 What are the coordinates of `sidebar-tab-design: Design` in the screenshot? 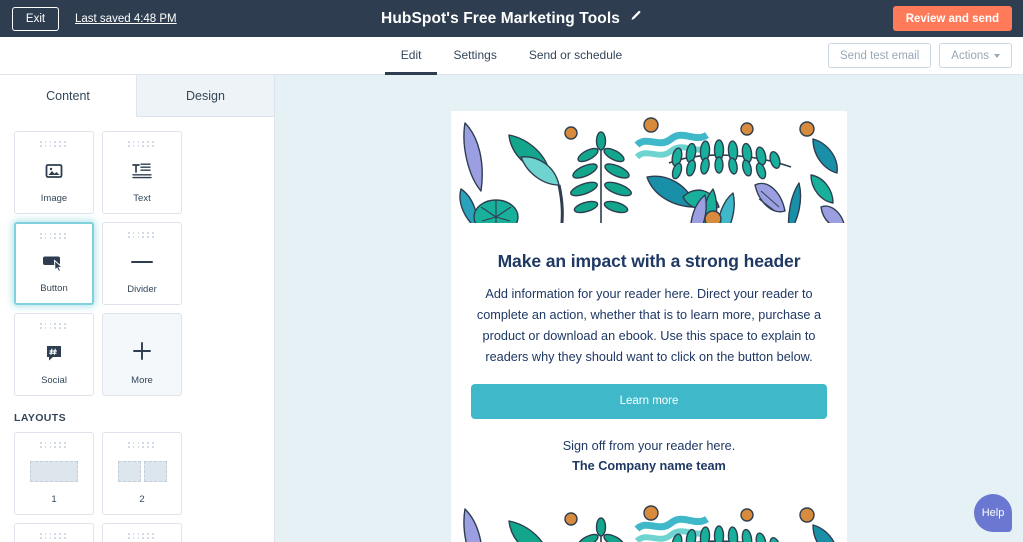 It's located at (205, 96).